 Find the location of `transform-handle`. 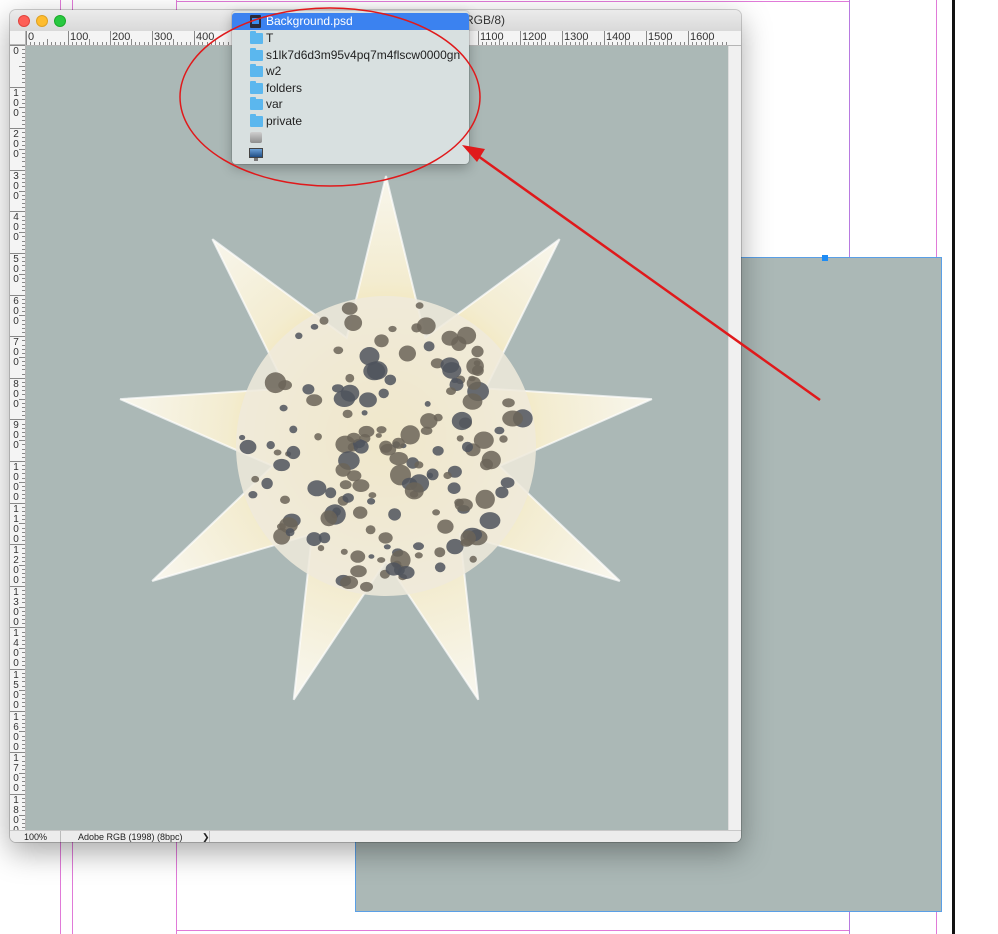

transform-handle is located at coordinates (825, 258).